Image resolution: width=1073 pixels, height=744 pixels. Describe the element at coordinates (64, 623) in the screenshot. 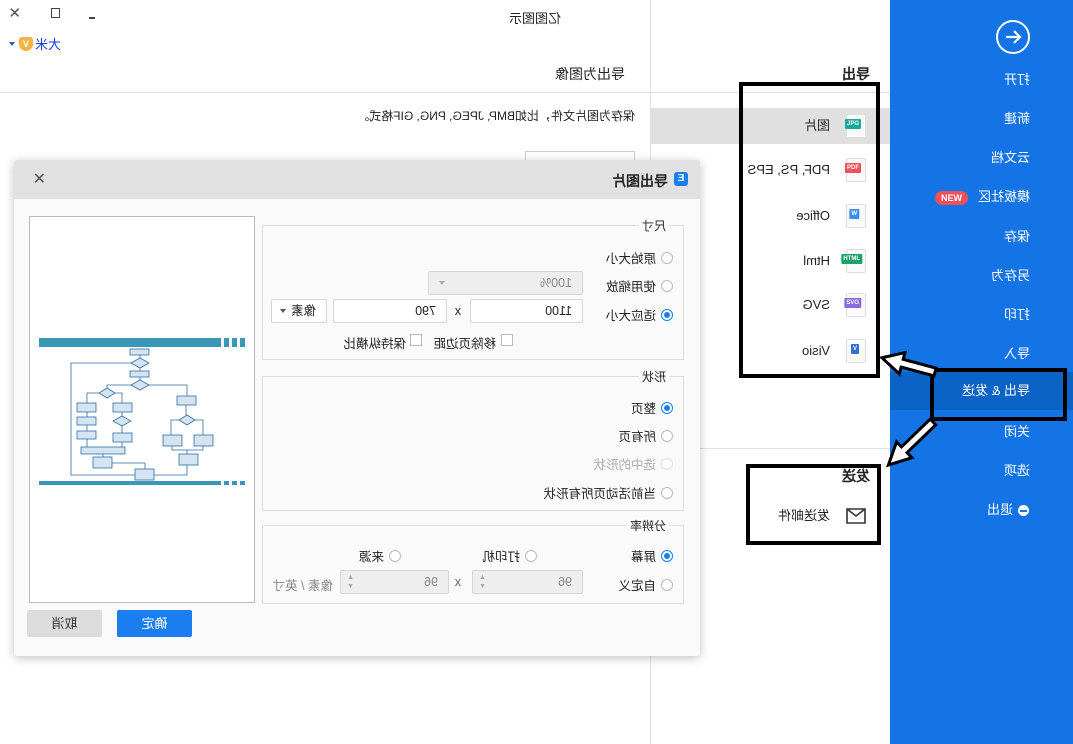

I see `cancel-button: 取消` at that location.